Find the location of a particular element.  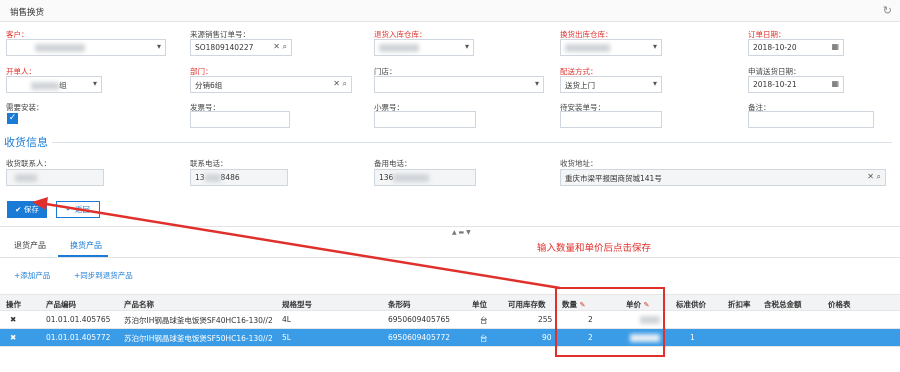

cell-stock: 90 is located at coordinates (547, 337).